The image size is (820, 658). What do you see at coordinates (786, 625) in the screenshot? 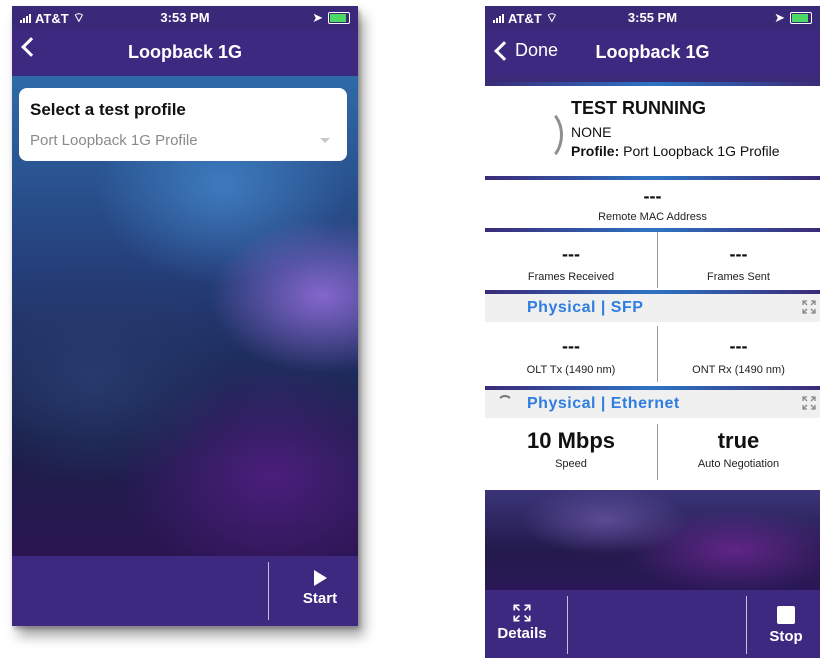
I see `stop-button: Stop` at bounding box center [786, 625].